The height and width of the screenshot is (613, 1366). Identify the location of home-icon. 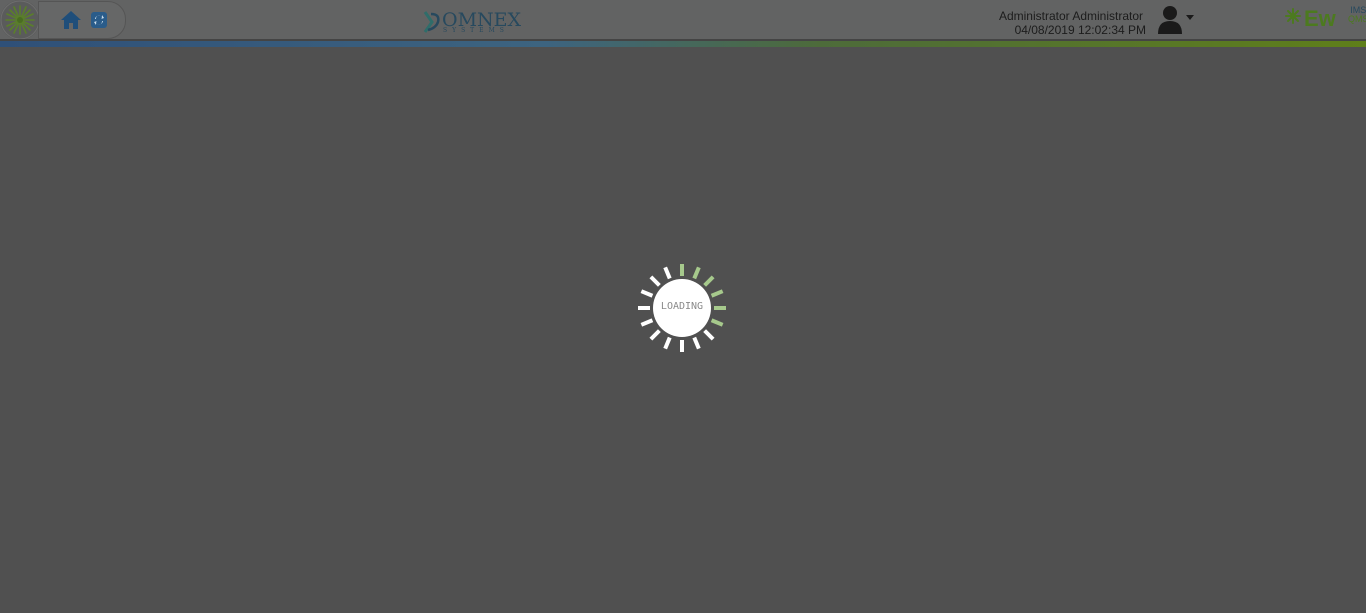
(71, 20).